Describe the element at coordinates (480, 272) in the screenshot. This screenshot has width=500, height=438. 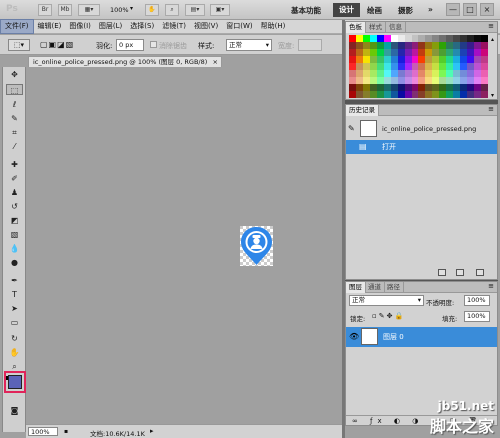
I see `delete-state-icon` at that location.